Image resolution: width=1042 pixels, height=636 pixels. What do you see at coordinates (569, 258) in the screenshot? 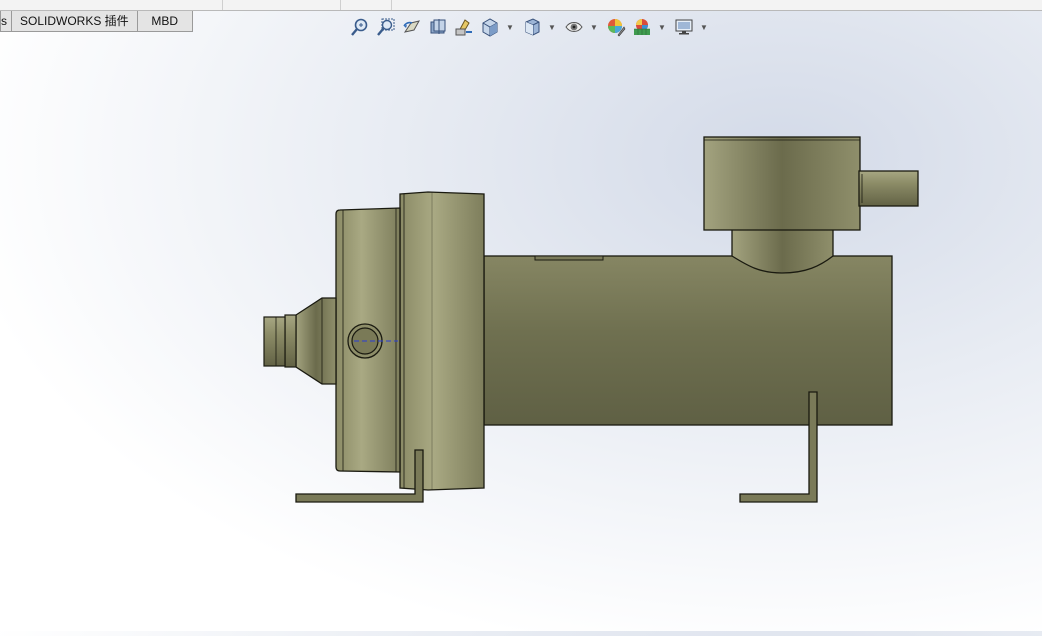
I see `housing-rib` at bounding box center [569, 258].